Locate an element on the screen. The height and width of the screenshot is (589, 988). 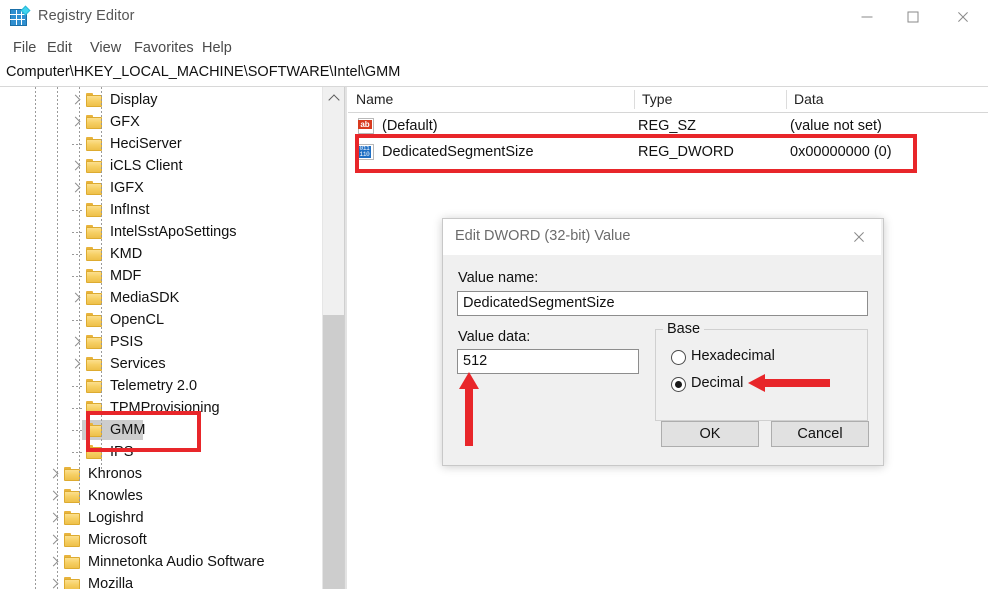
value-name-input: DedicatedSegmentSize is located at coordinates (662, 303).